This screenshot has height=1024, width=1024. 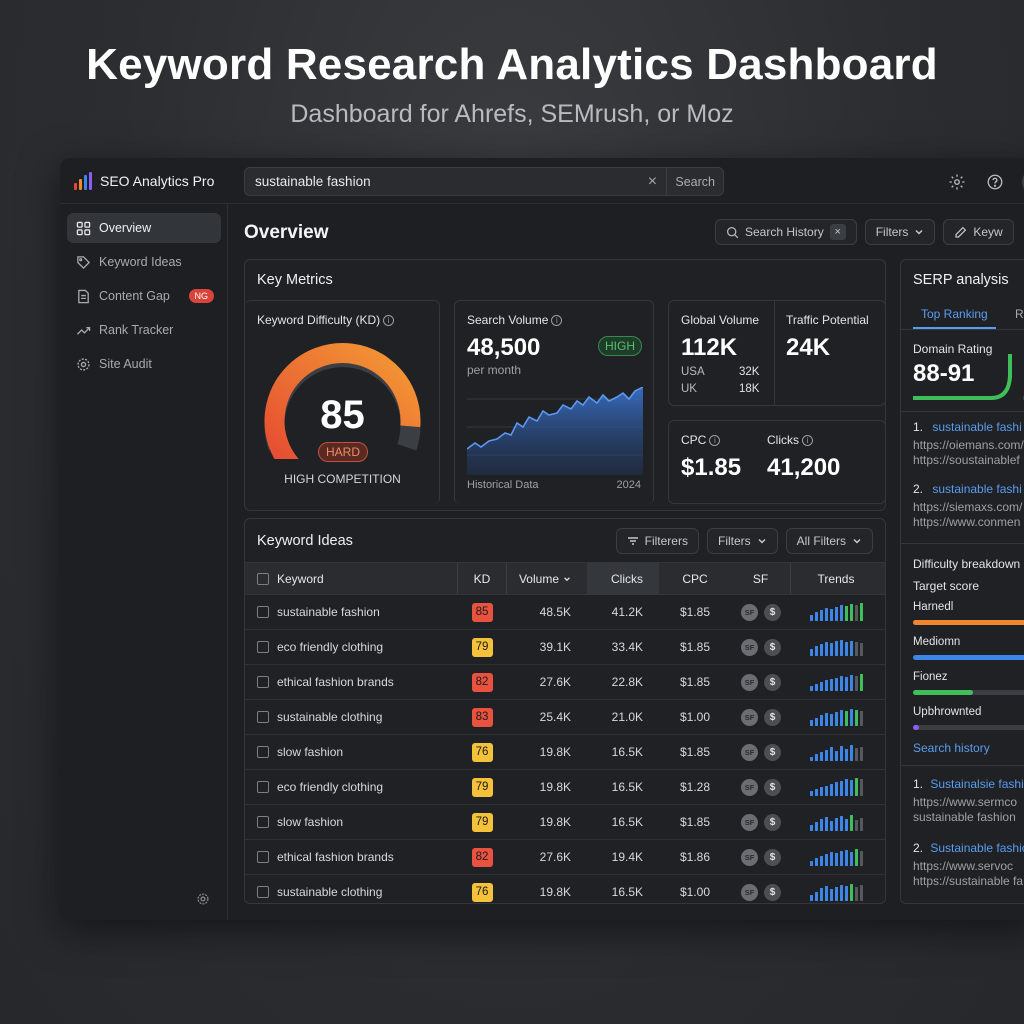 I want to click on kd-caption: HIGH COMPETITION, so click(x=342, y=479).